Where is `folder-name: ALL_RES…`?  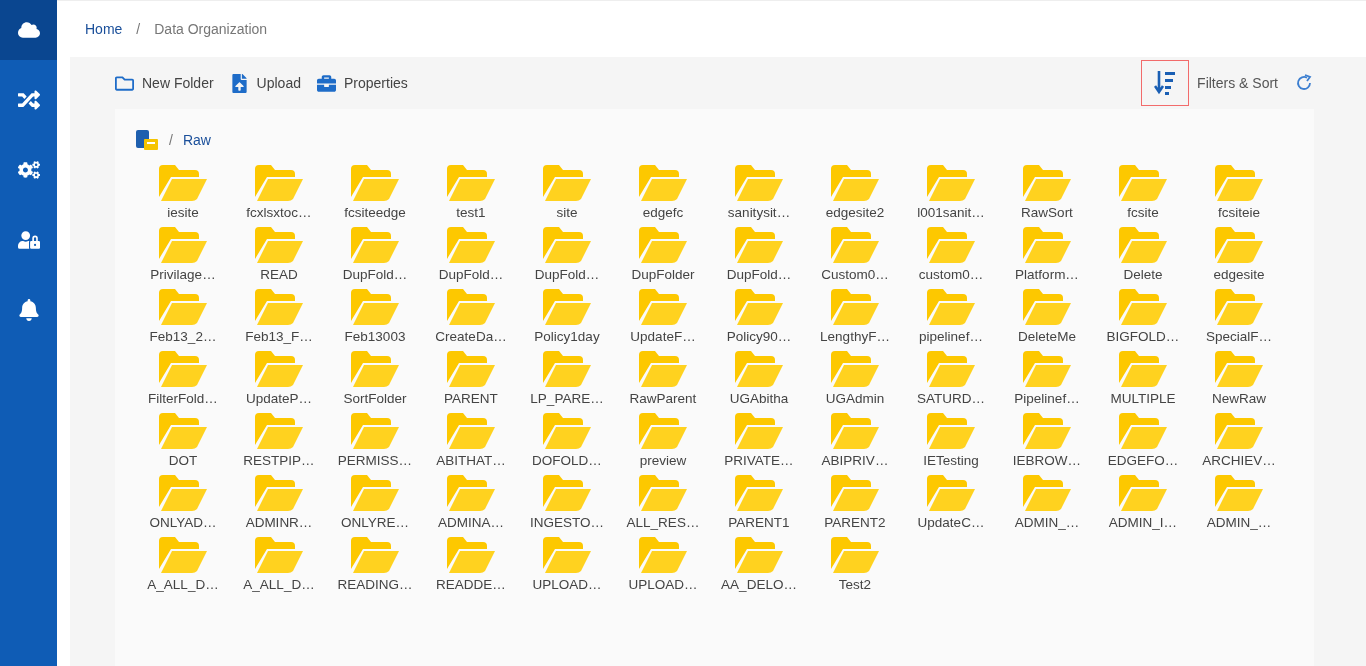 folder-name: ALL_RES… is located at coordinates (663, 522).